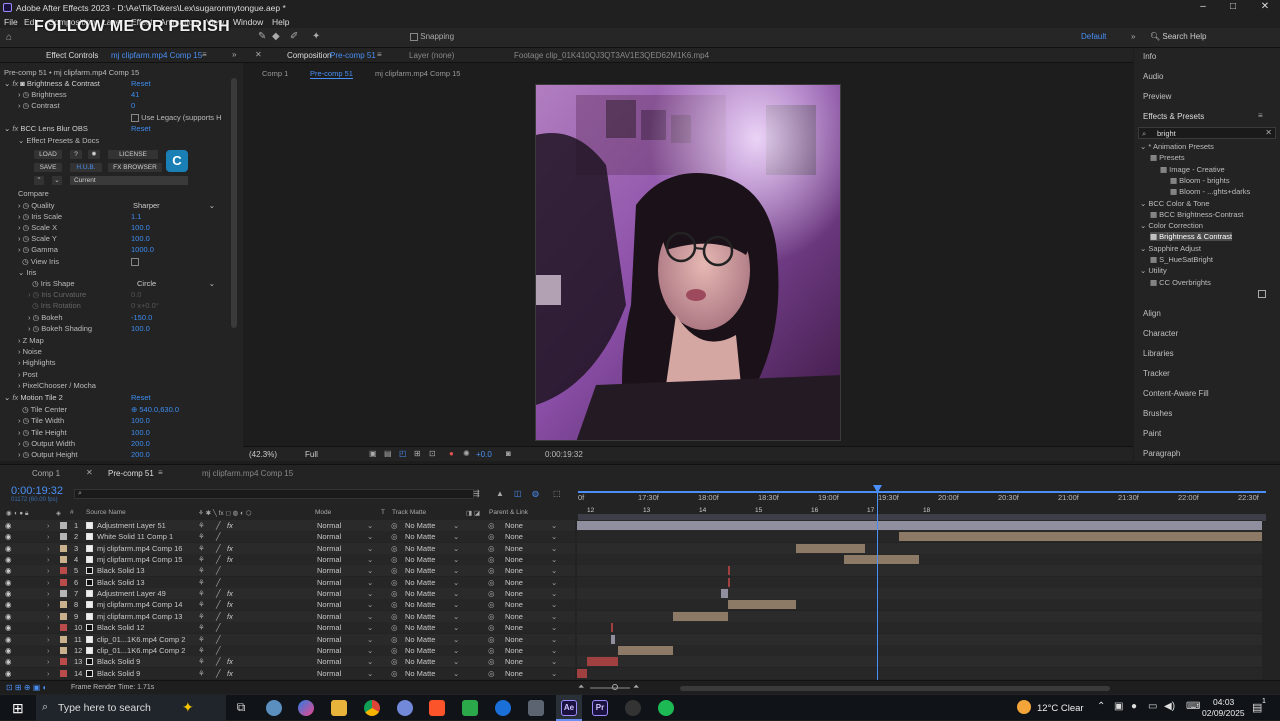 This screenshot has width=1280, height=721. What do you see at coordinates (294, 36) in the screenshot?
I see `brush-tool-icon: ✐` at bounding box center [294, 36].